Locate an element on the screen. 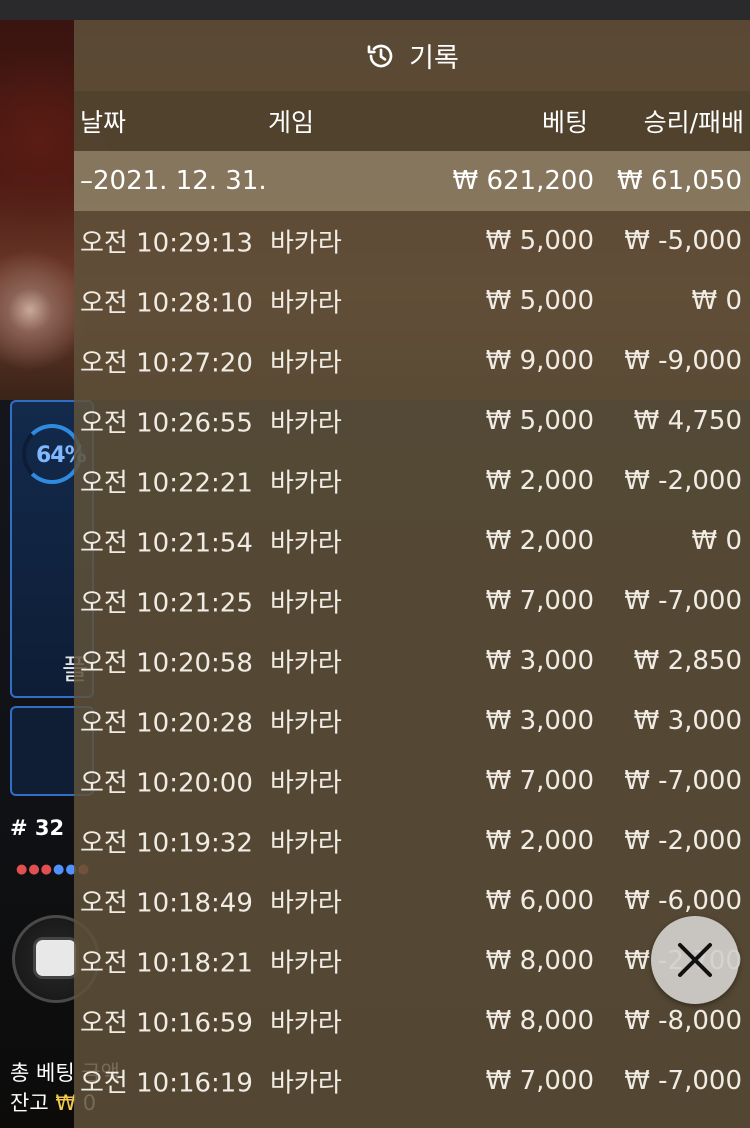 Image resolution: width=750 pixels, height=1128 pixels. row-bet: ₩ 9,000 is located at coordinates (539, 361).